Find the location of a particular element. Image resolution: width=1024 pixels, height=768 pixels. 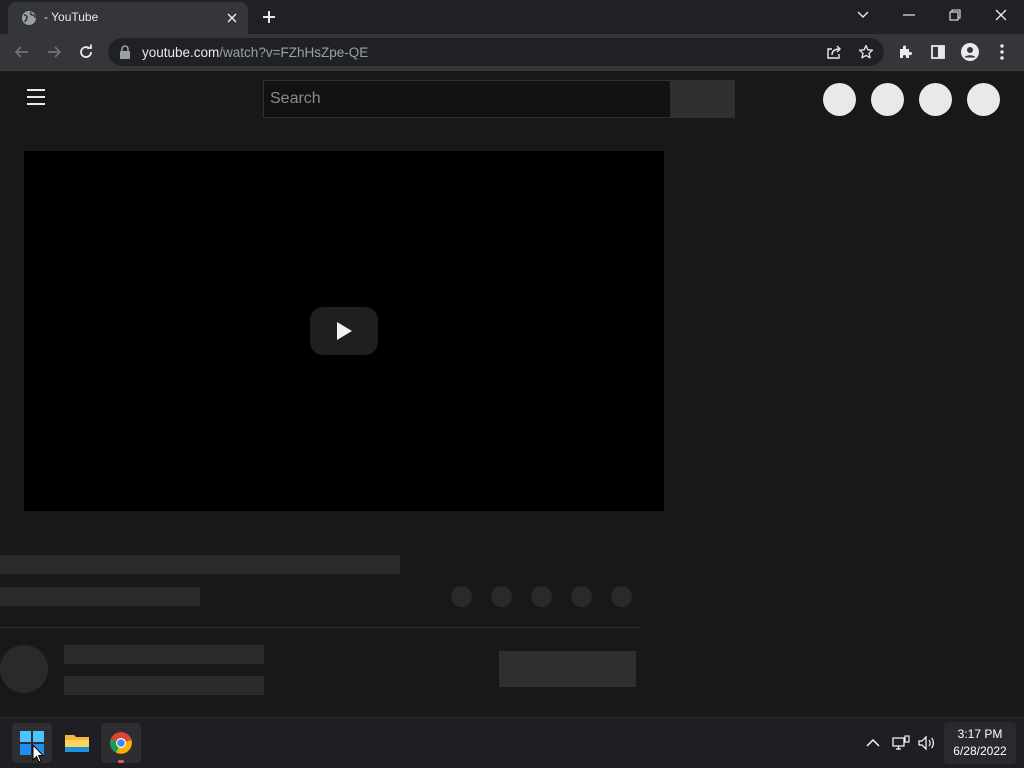

reload-button is located at coordinates (86, 52).